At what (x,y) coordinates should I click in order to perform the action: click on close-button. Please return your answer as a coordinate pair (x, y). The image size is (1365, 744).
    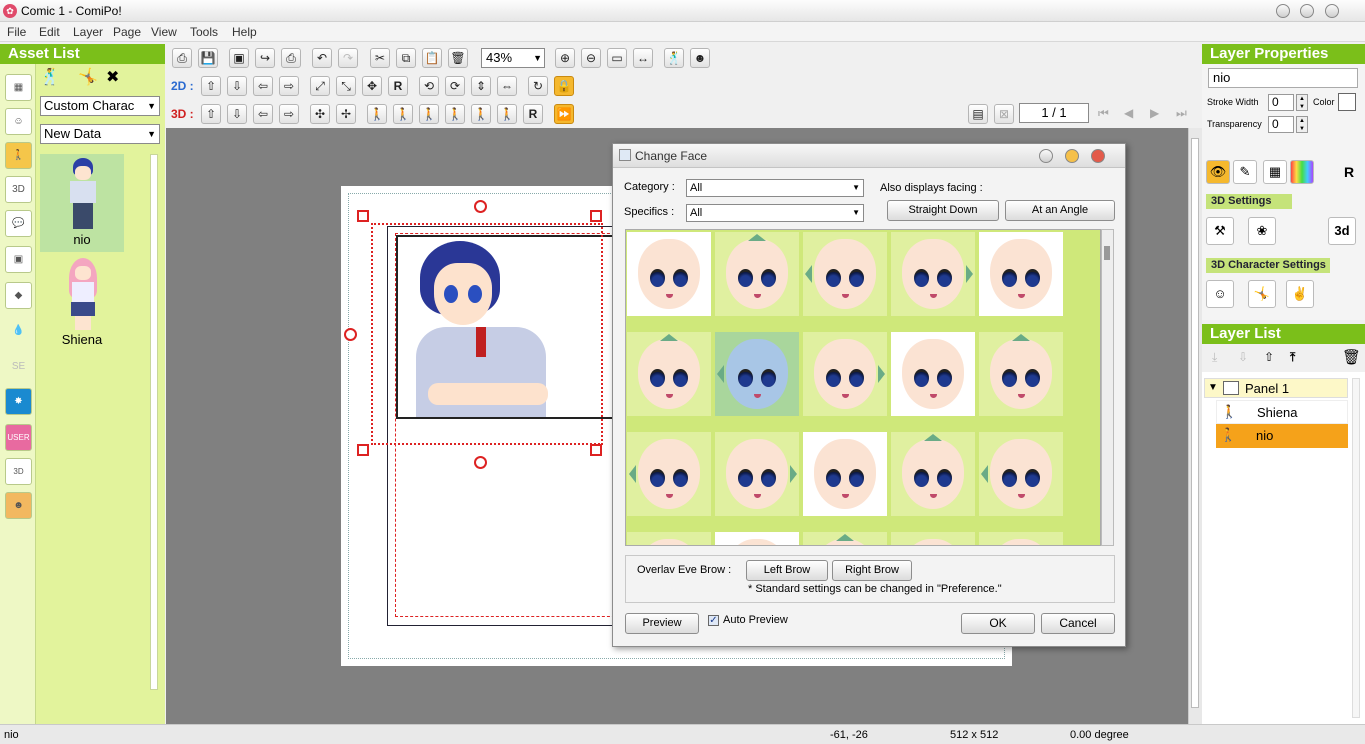
    Looking at the image, I should click on (1332, 11).